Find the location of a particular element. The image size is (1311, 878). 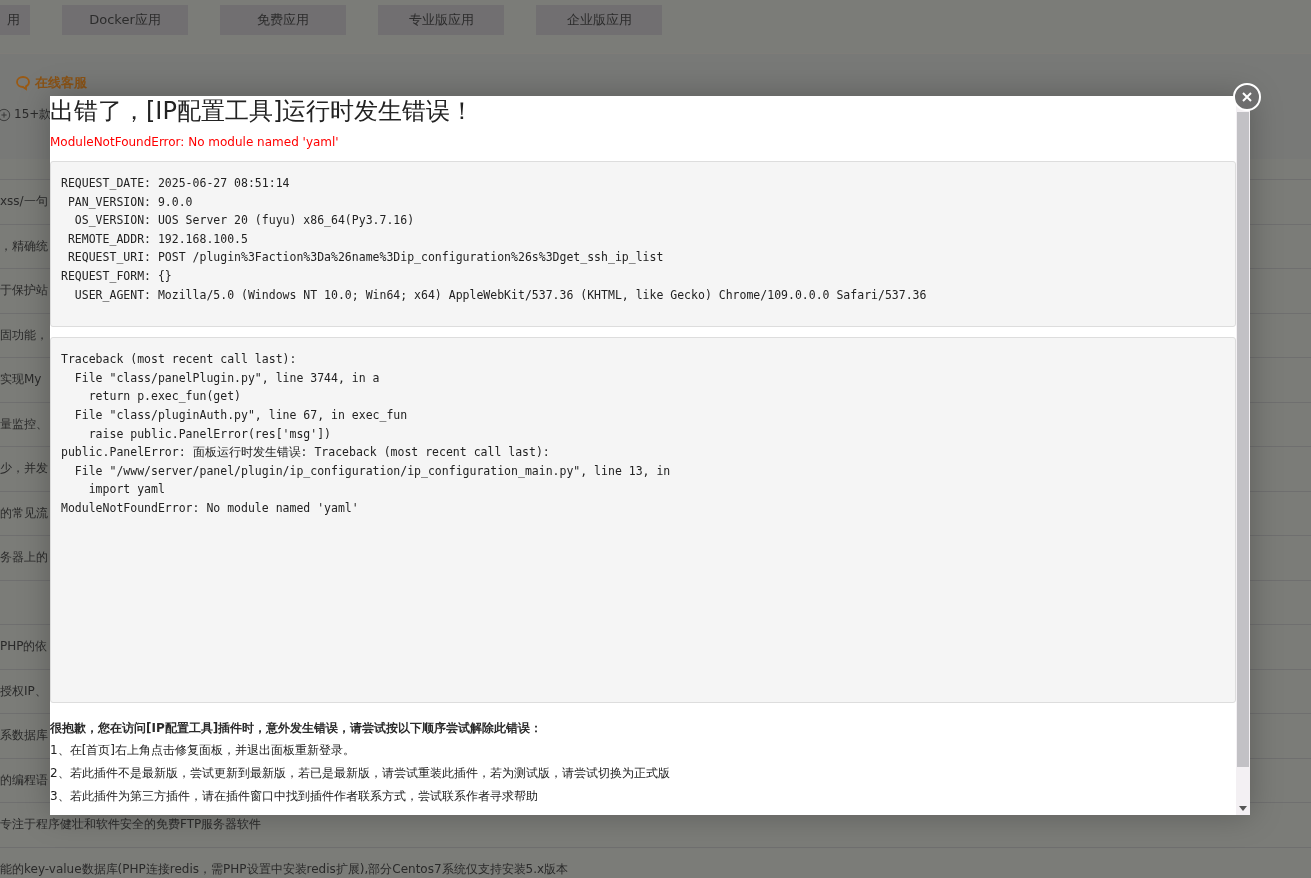

feature-count-text: 15+款 is located at coordinates (33, 114).